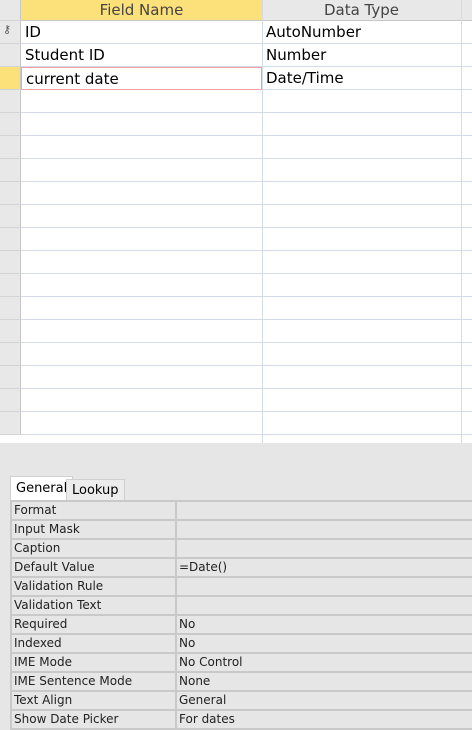 This screenshot has height=730, width=472. I want to click on property-row: Text Align General, so click(241, 701).